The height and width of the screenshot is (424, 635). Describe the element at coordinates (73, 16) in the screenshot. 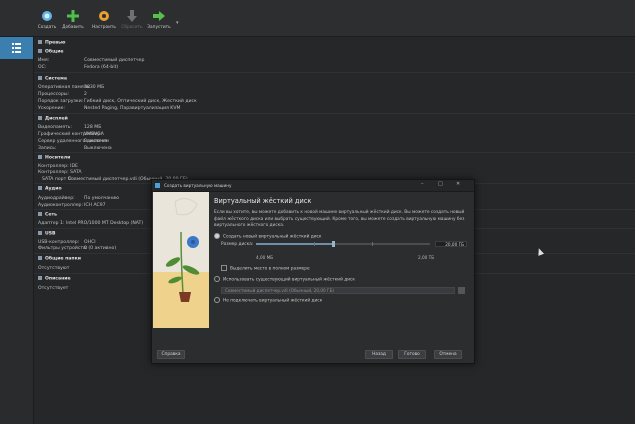

I see `plus-icon` at that location.